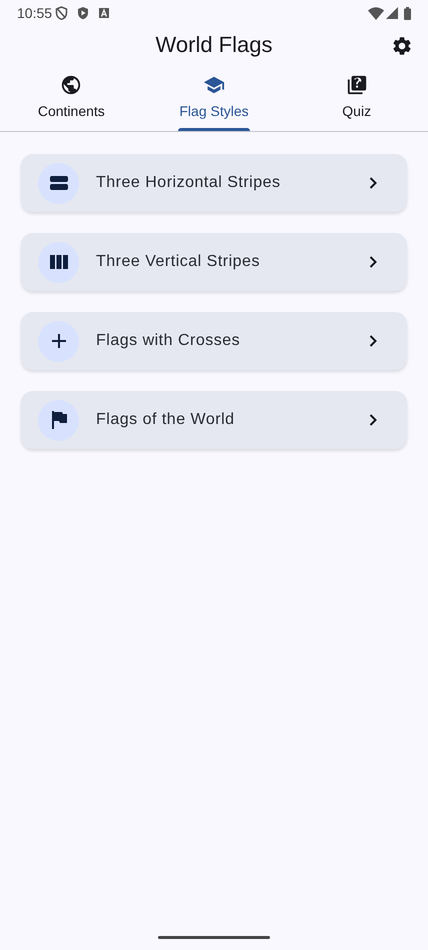  I want to click on tab: Quiz, so click(356, 96).